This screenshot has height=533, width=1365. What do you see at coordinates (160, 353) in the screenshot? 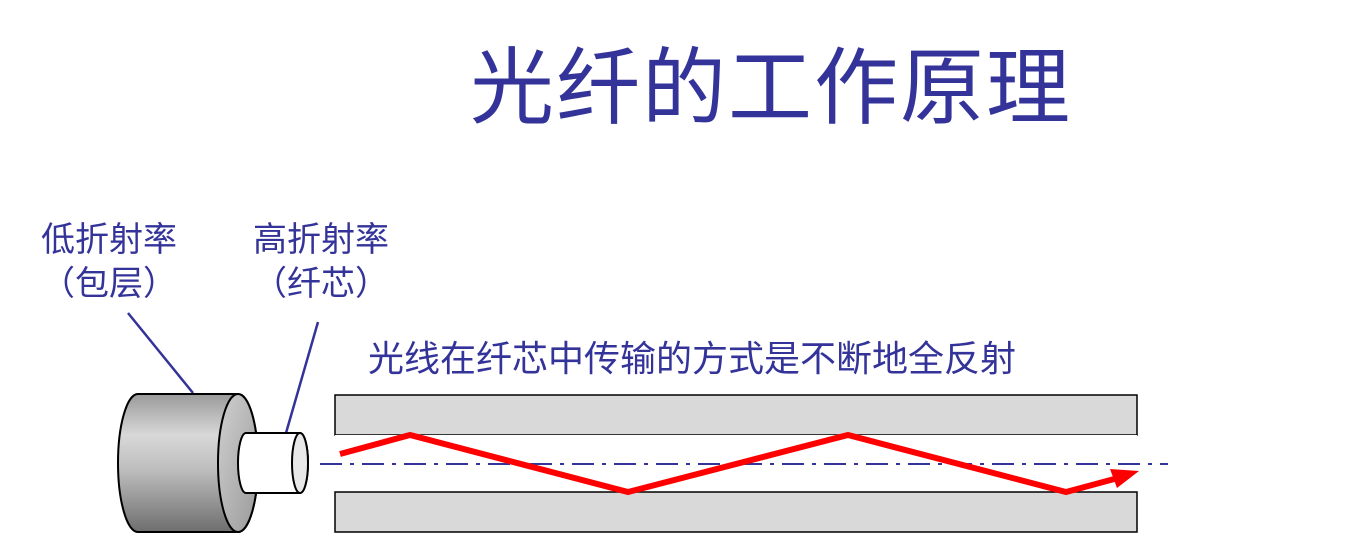
I see `cladding-pointer-line` at bounding box center [160, 353].